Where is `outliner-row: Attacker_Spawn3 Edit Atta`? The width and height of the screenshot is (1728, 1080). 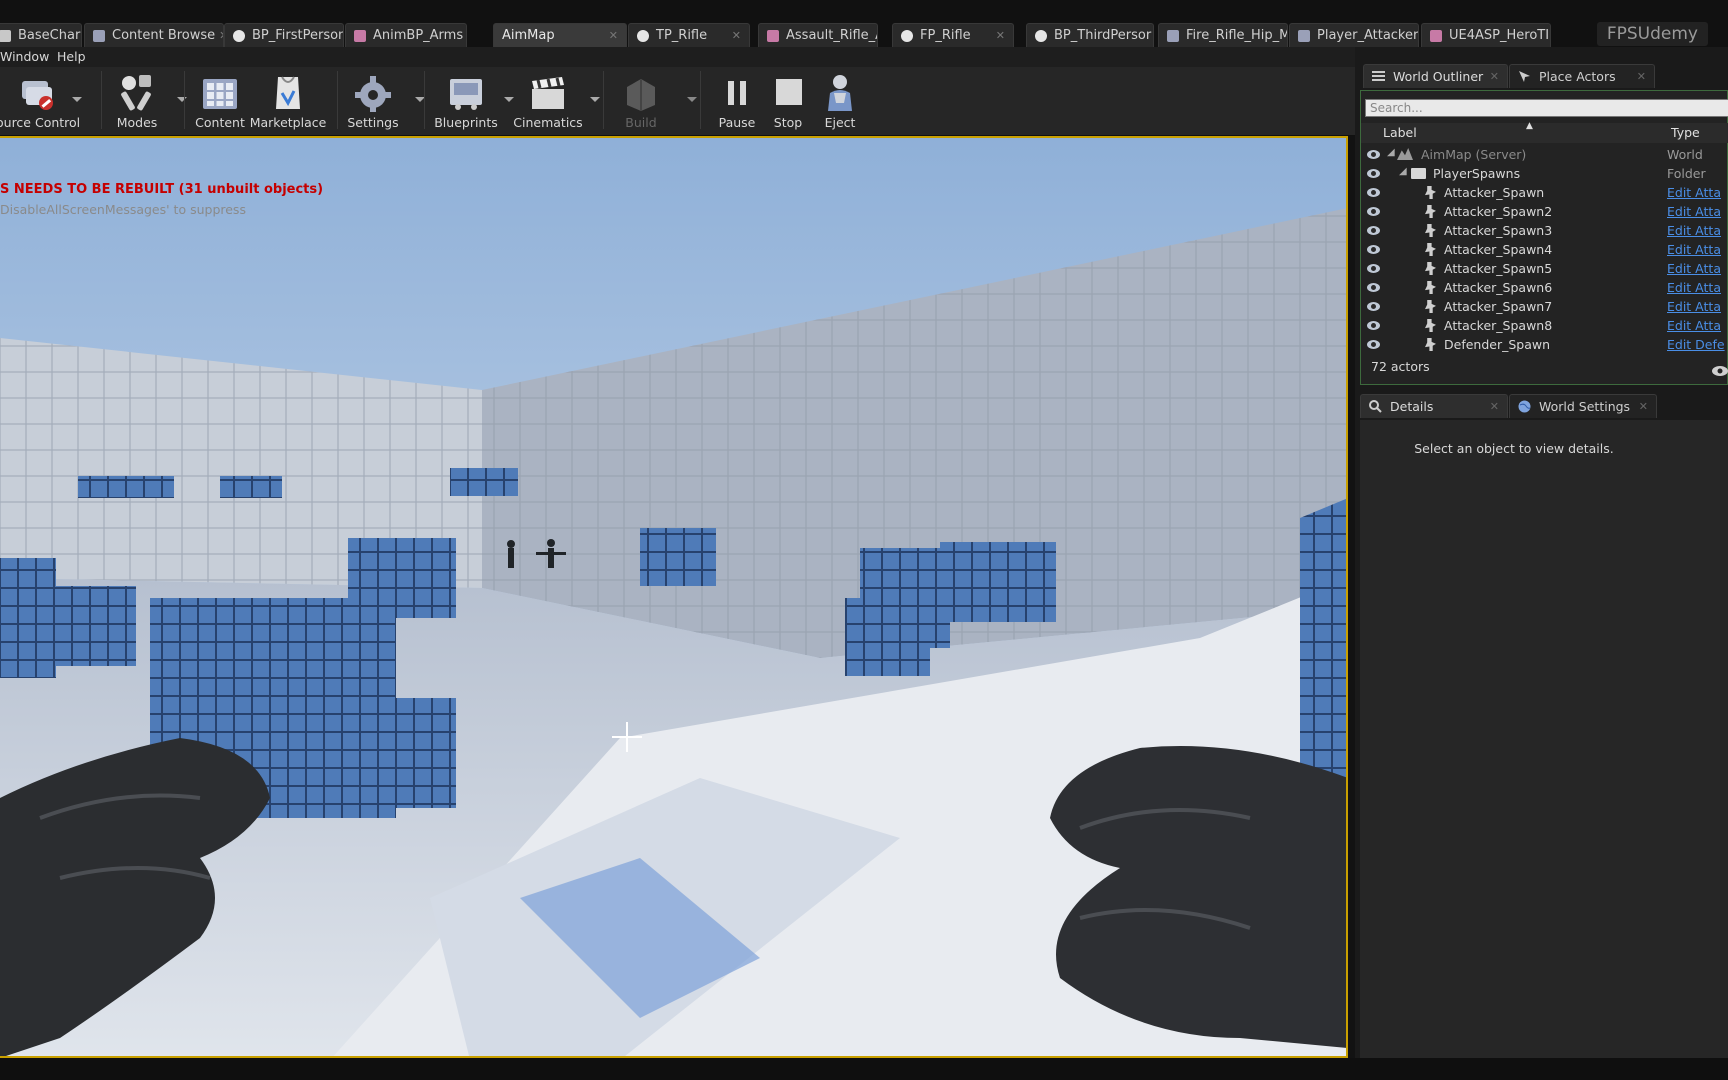 outliner-row: Attacker_Spawn3 Edit Atta is located at coordinates (1544, 231).